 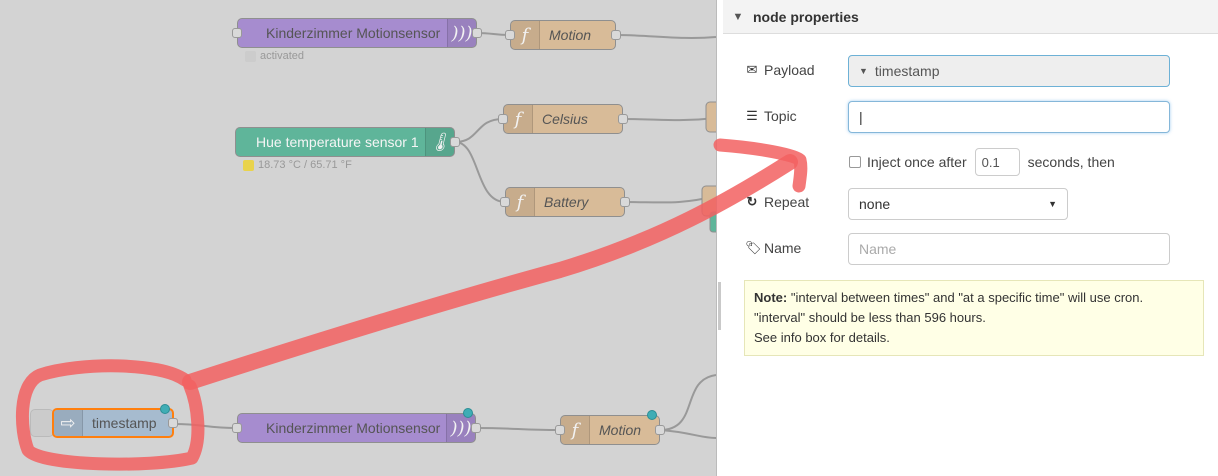 I want to click on note-line-3: See info box for details., so click(x=822, y=337).